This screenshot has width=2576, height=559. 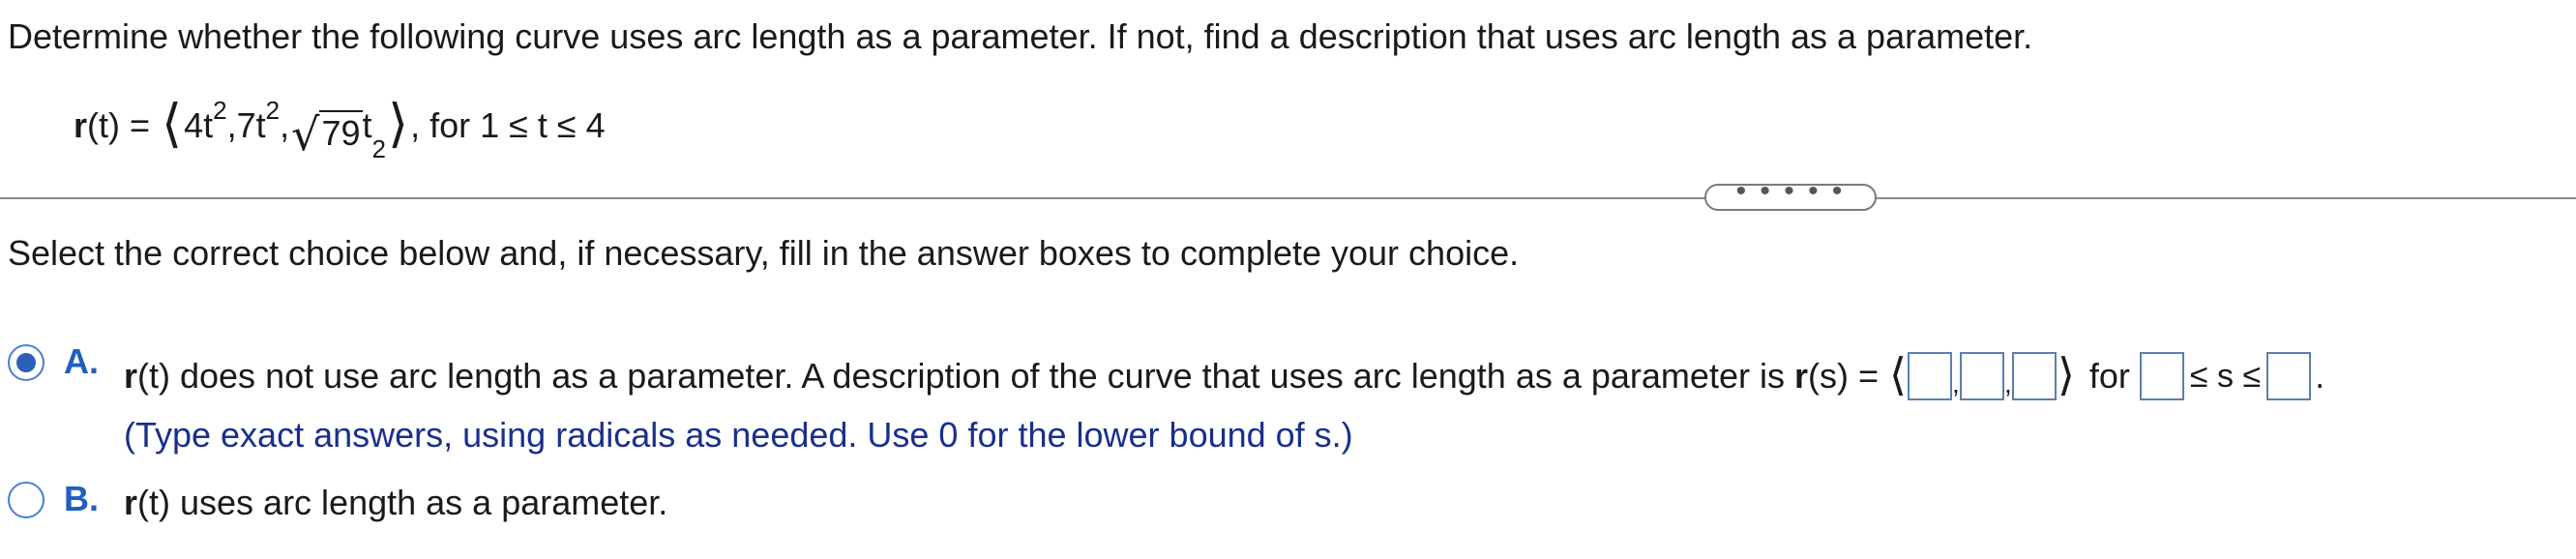 I want to click on expand-handle-button: • • • • •, so click(x=1790, y=193).